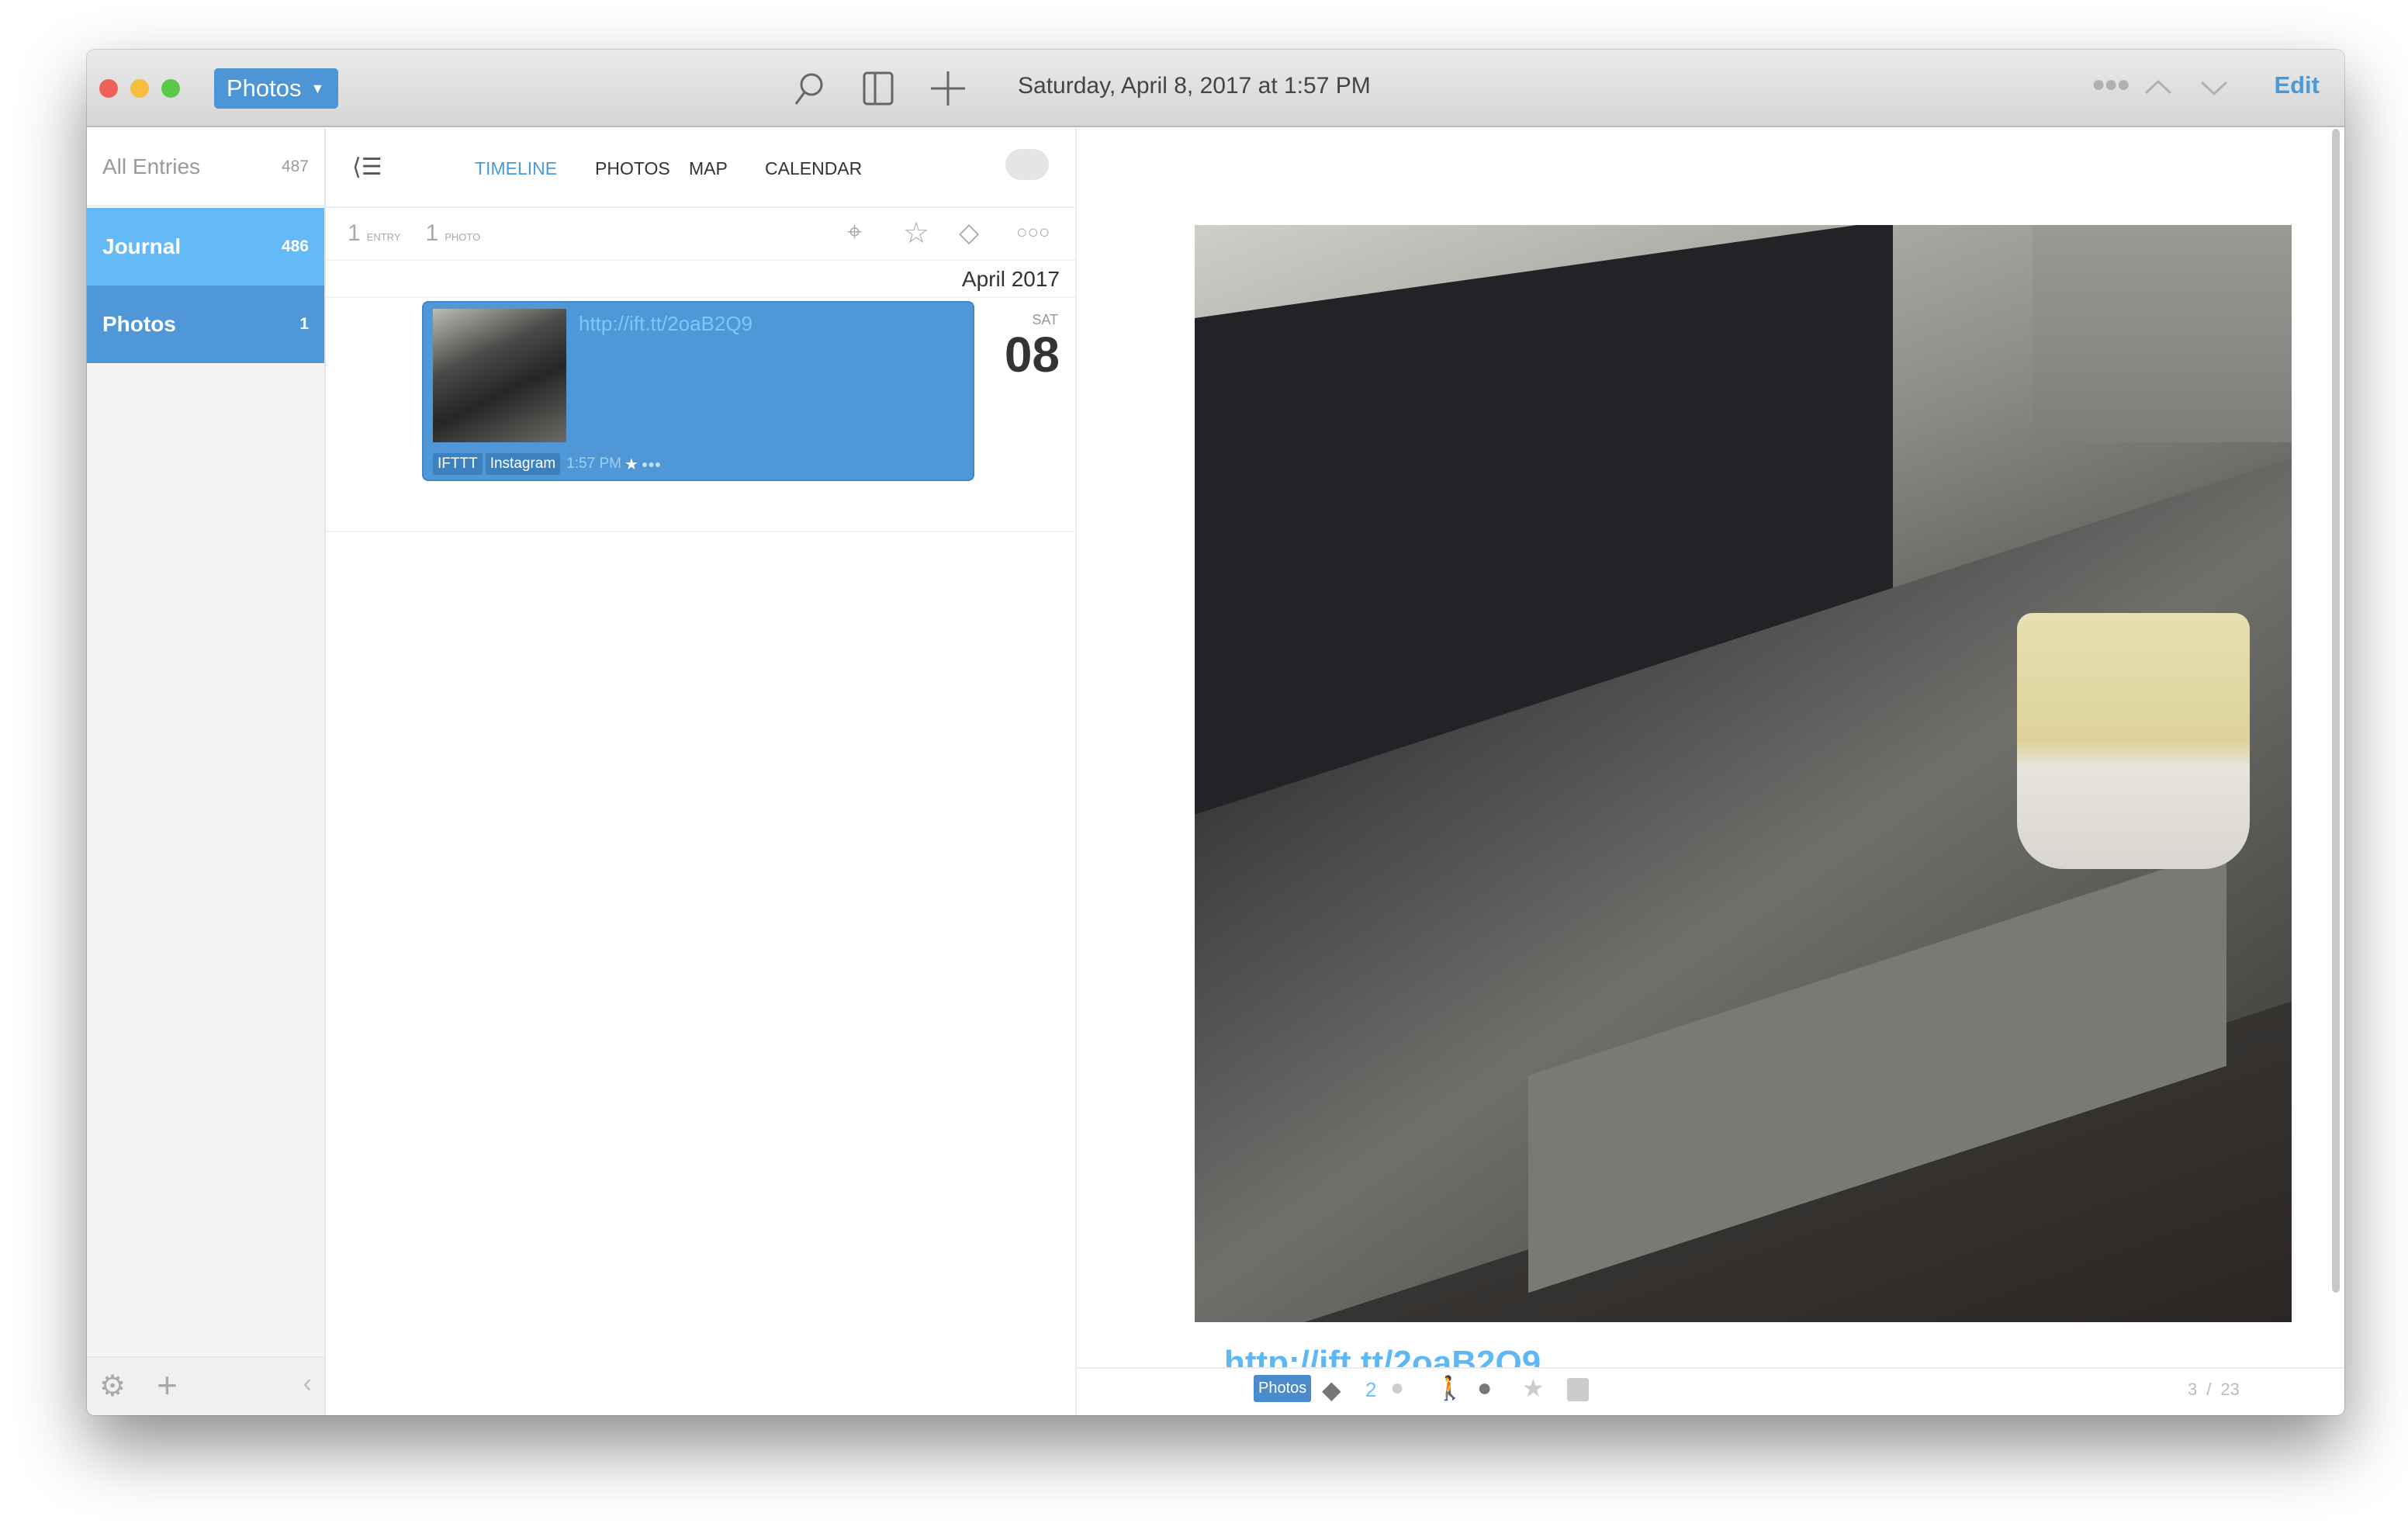  What do you see at coordinates (808, 88) in the screenshot?
I see `search-icon` at bounding box center [808, 88].